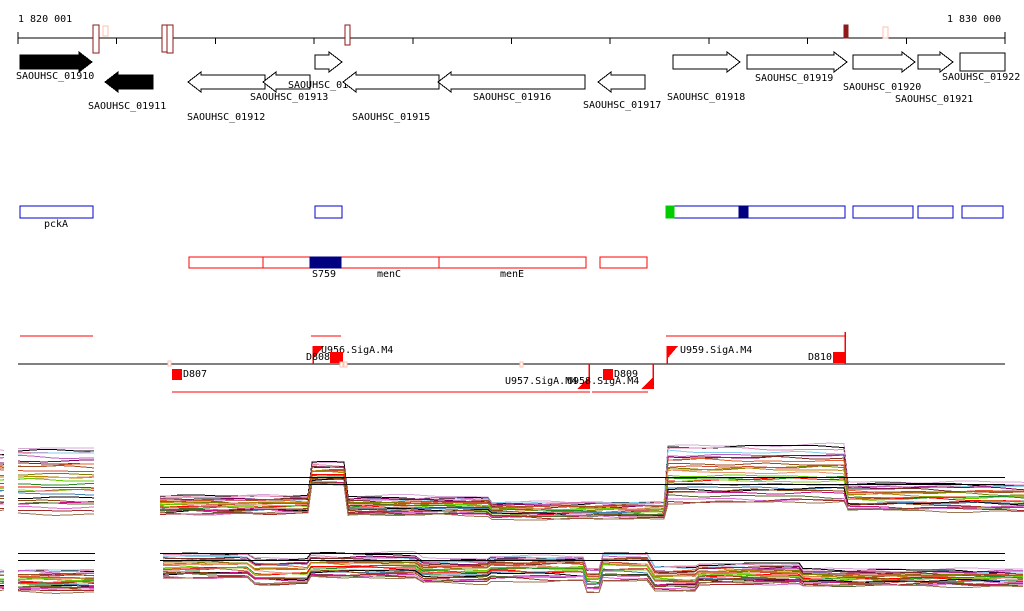  What do you see at coordinates (670, 212) in the screenshot?
I see `feature-segment-green` at bounding box center [670, 212].